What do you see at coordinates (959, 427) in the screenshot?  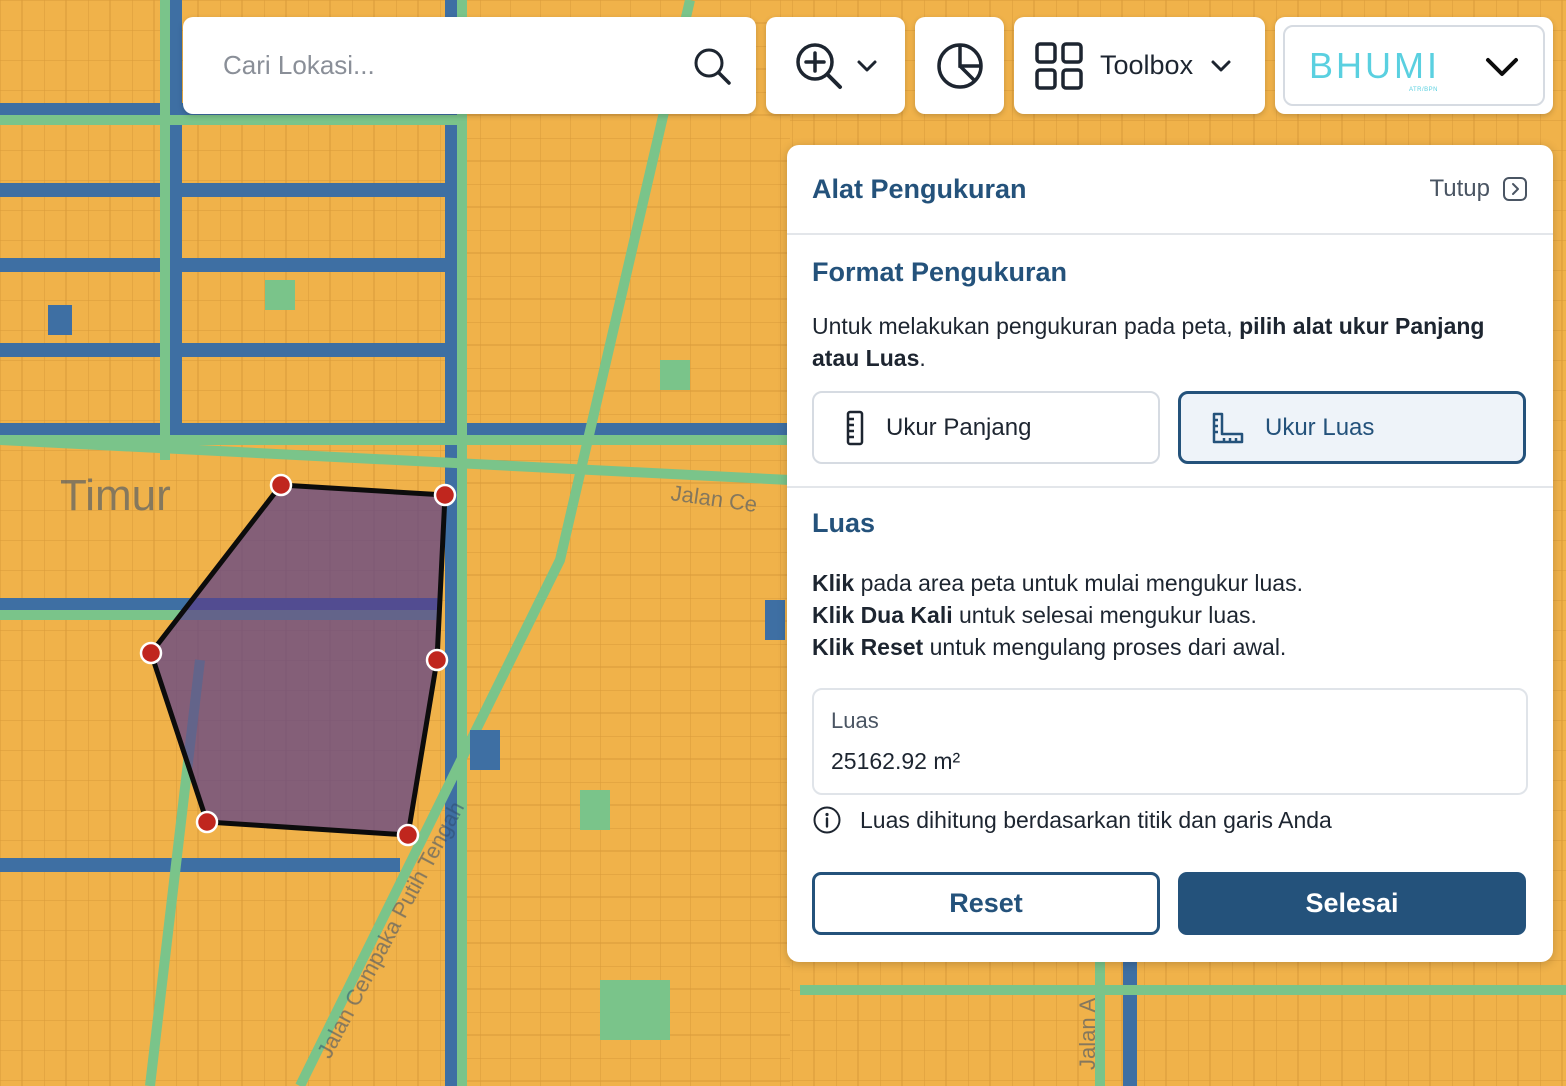 I see `measure-length-label: Ukur Panjang` at bounding box center [959, 427].